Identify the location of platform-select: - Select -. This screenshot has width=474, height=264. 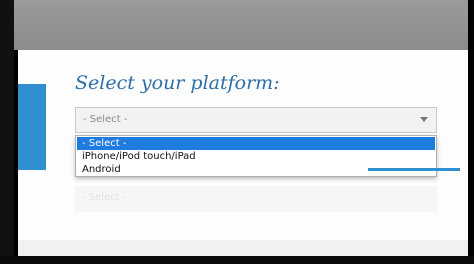
(256, 120).